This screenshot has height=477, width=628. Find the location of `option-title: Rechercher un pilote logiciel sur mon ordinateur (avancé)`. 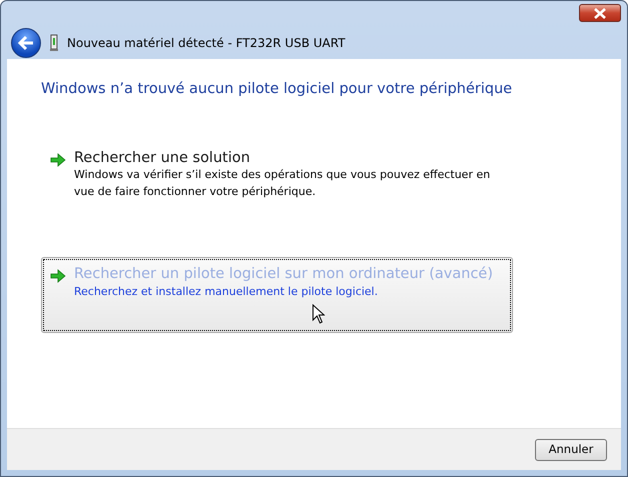

option-title: Rechercher un pilote logiciel sur mon ordinateur (avancé) is located at coordinates (283, 275).